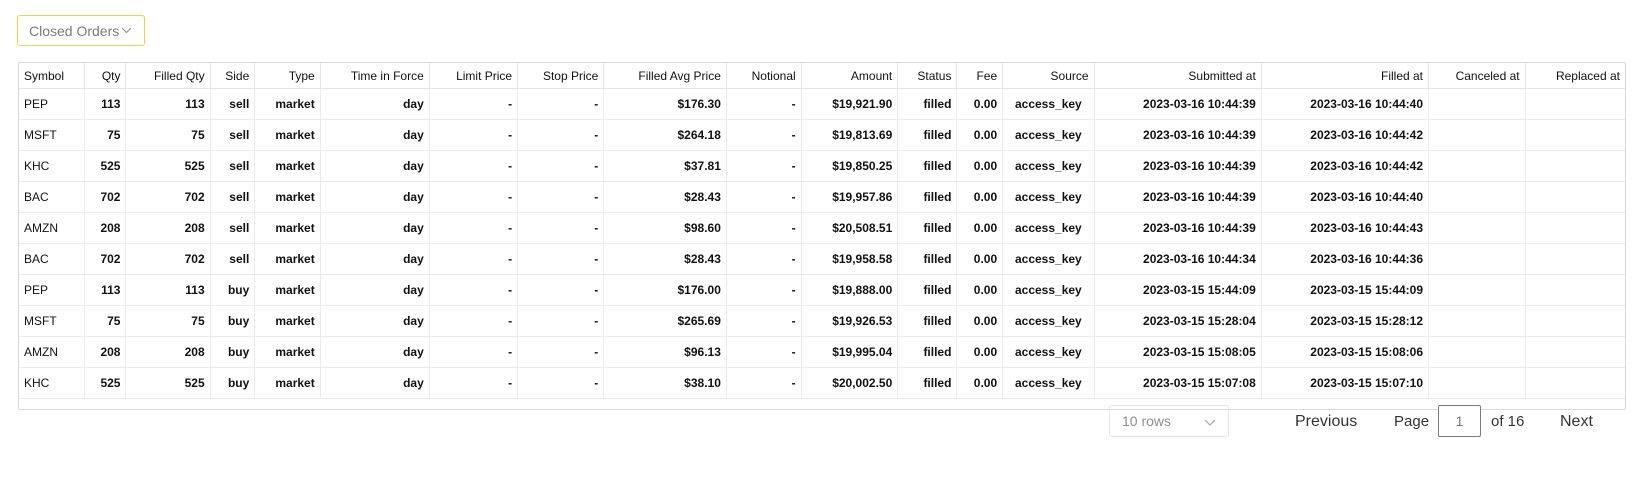  Describe the element at coordinates (52, 228) in the screenshot. I see `table-cell: AMZN` at that location.